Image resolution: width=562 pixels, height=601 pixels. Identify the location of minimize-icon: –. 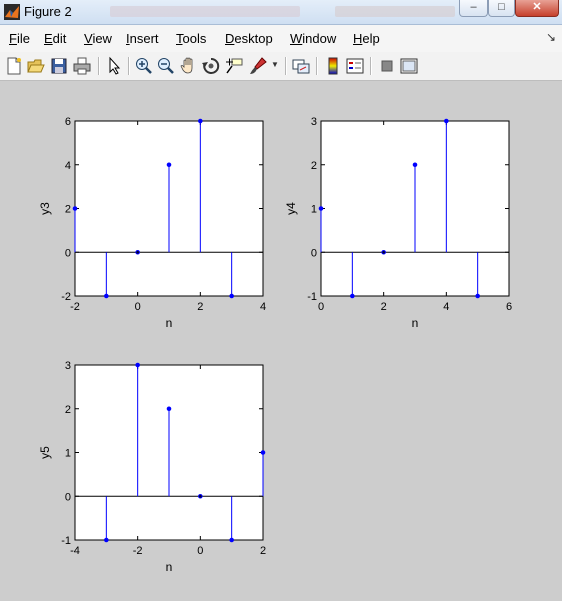
(473, 7).